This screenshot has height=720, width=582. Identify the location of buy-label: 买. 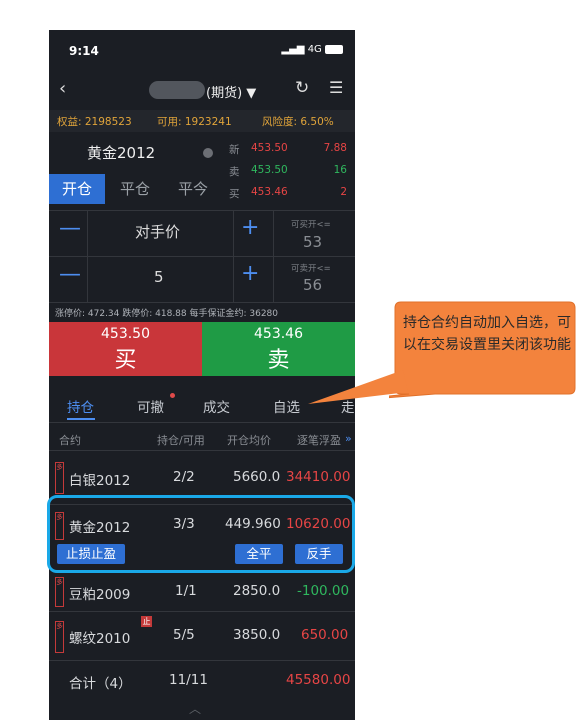
(125, 360).